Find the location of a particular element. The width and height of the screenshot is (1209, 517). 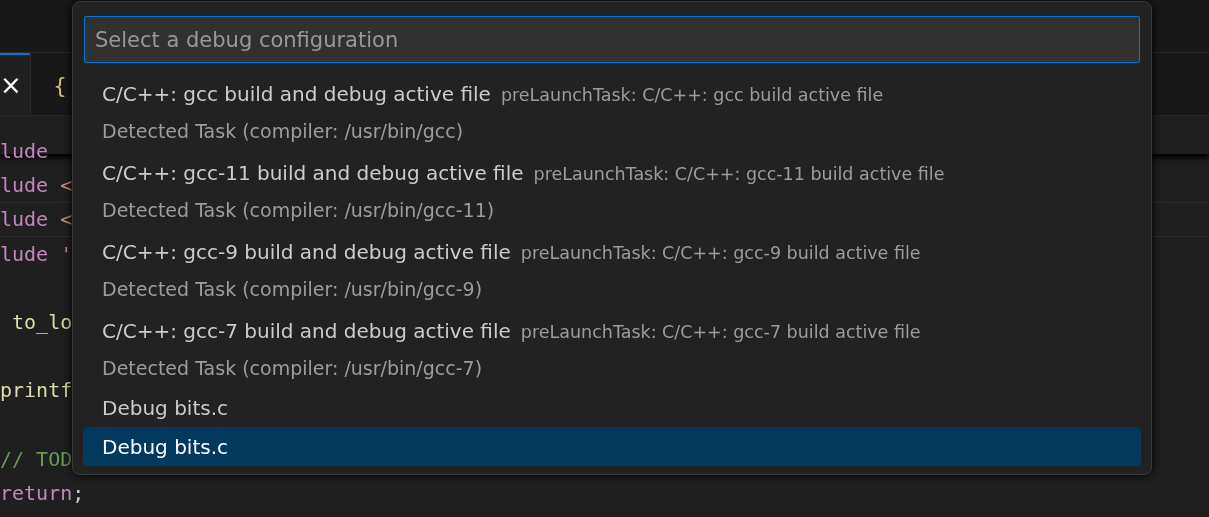

item-detail: Detected Task (compiler: /usr/bin/gcc-7) is located at coordinates (292, 367).